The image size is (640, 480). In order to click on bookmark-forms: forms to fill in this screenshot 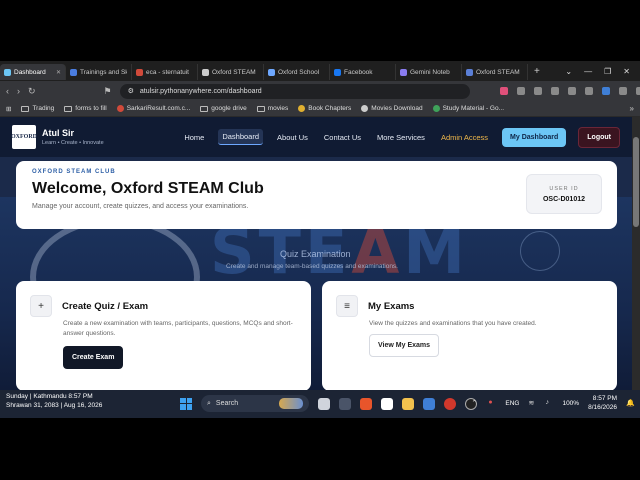, I will do `click(85, 108)`.